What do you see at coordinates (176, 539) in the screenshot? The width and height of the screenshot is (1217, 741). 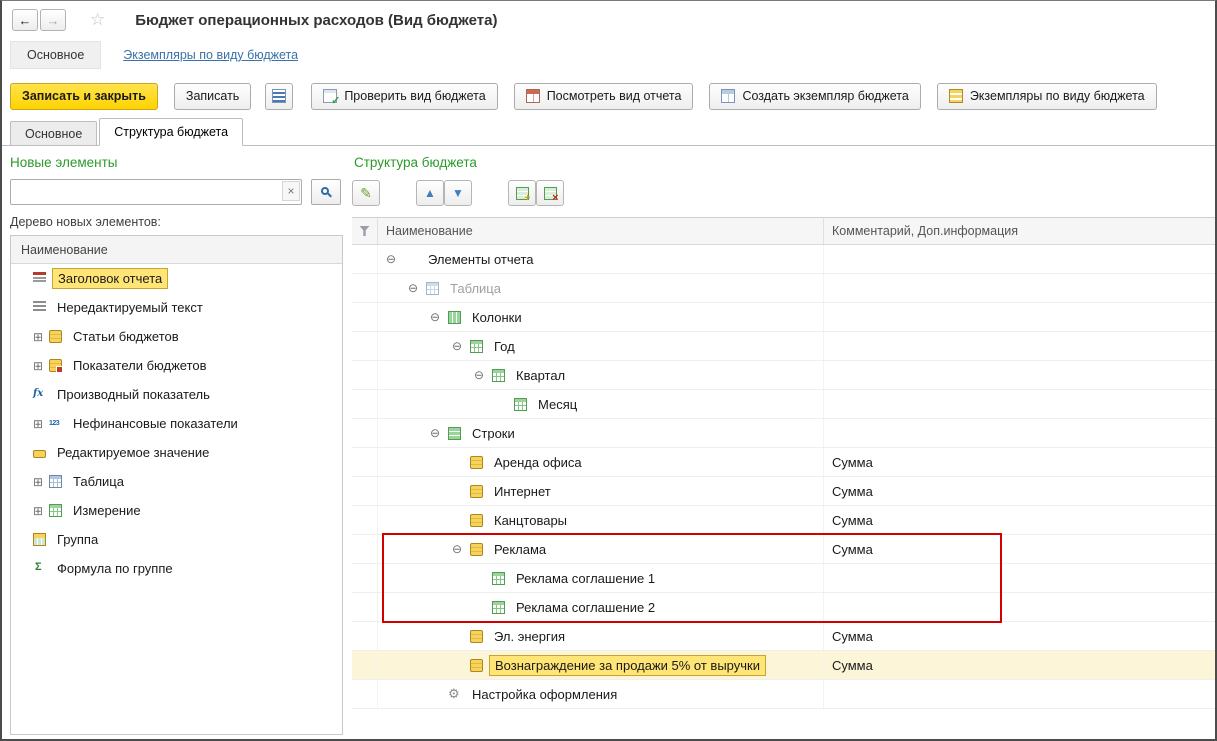 I see `new-element-item: Группа` at bounding box center [176, 539].